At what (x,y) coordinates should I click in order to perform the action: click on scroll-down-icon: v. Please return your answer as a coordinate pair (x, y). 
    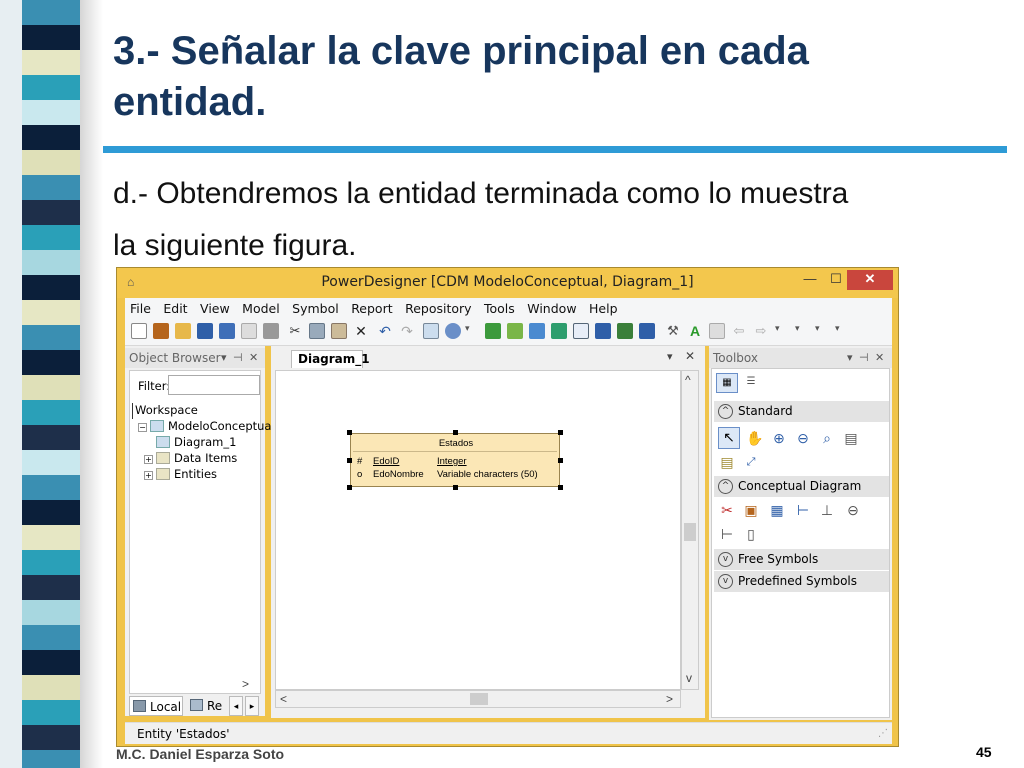
    Looking at the image, I should click on (689, 678).